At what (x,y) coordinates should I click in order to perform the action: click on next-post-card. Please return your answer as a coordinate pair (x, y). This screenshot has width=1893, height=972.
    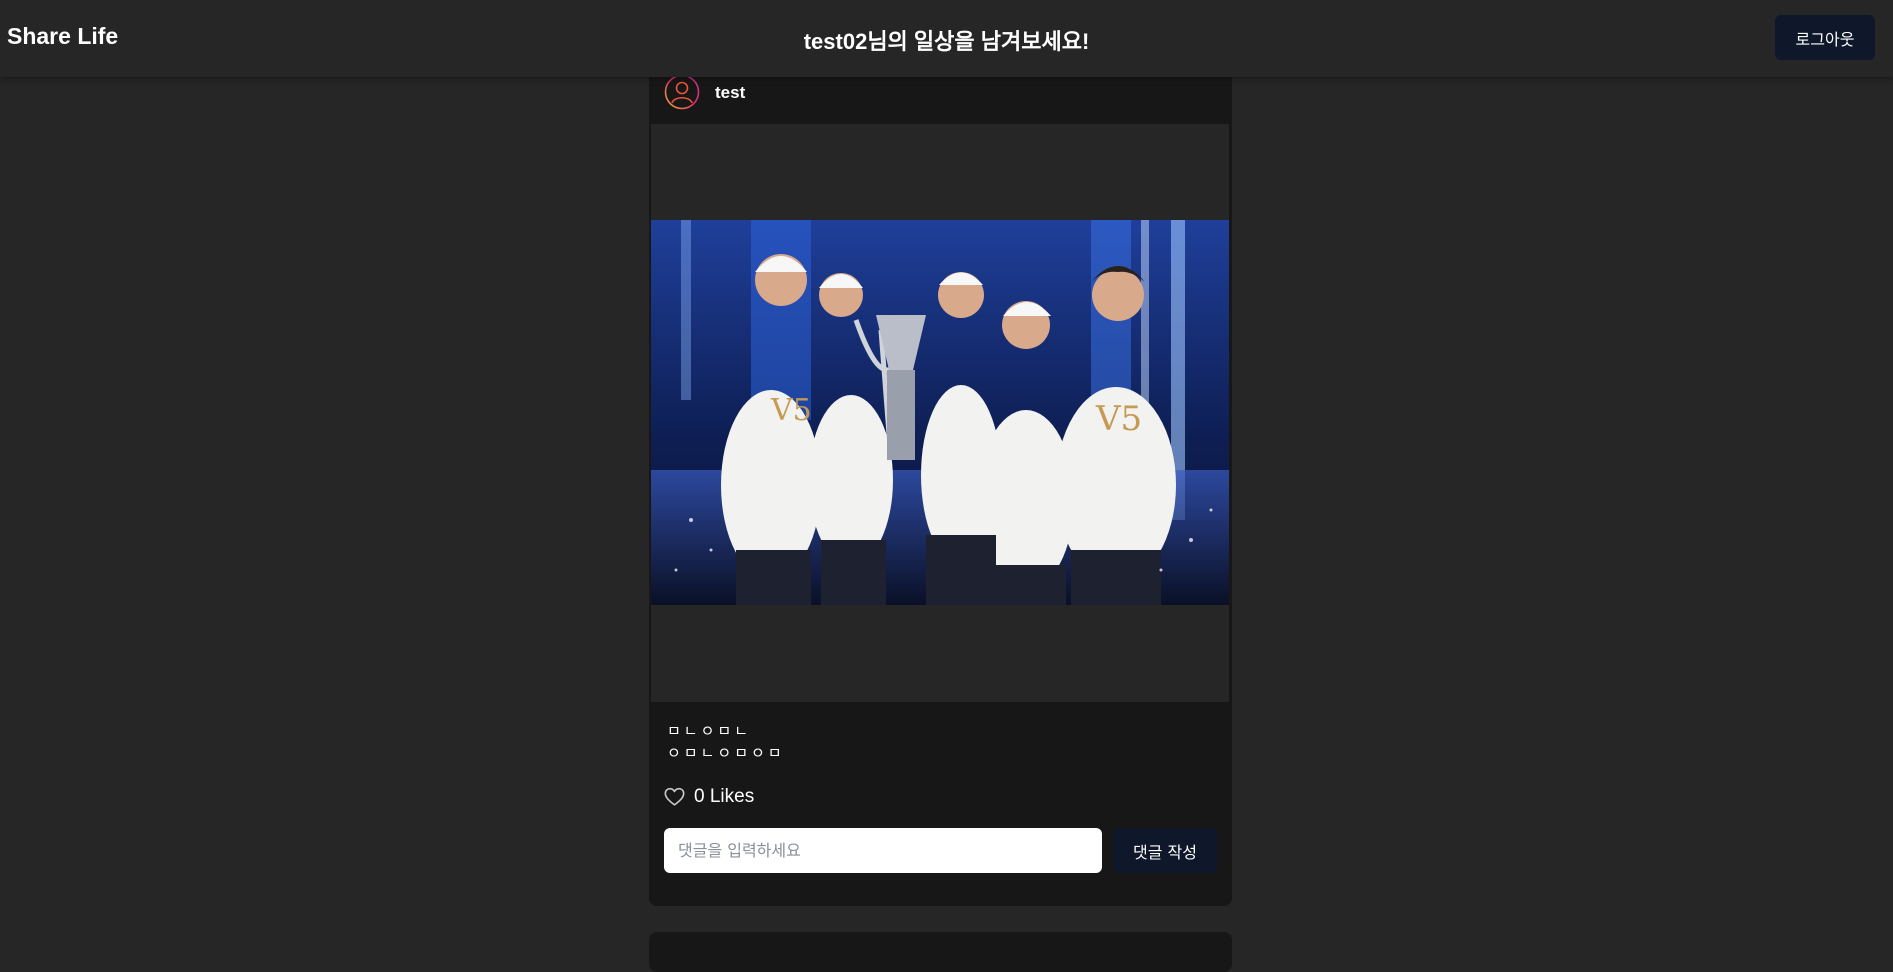
    Looking at the image, I should click on (940, 952).